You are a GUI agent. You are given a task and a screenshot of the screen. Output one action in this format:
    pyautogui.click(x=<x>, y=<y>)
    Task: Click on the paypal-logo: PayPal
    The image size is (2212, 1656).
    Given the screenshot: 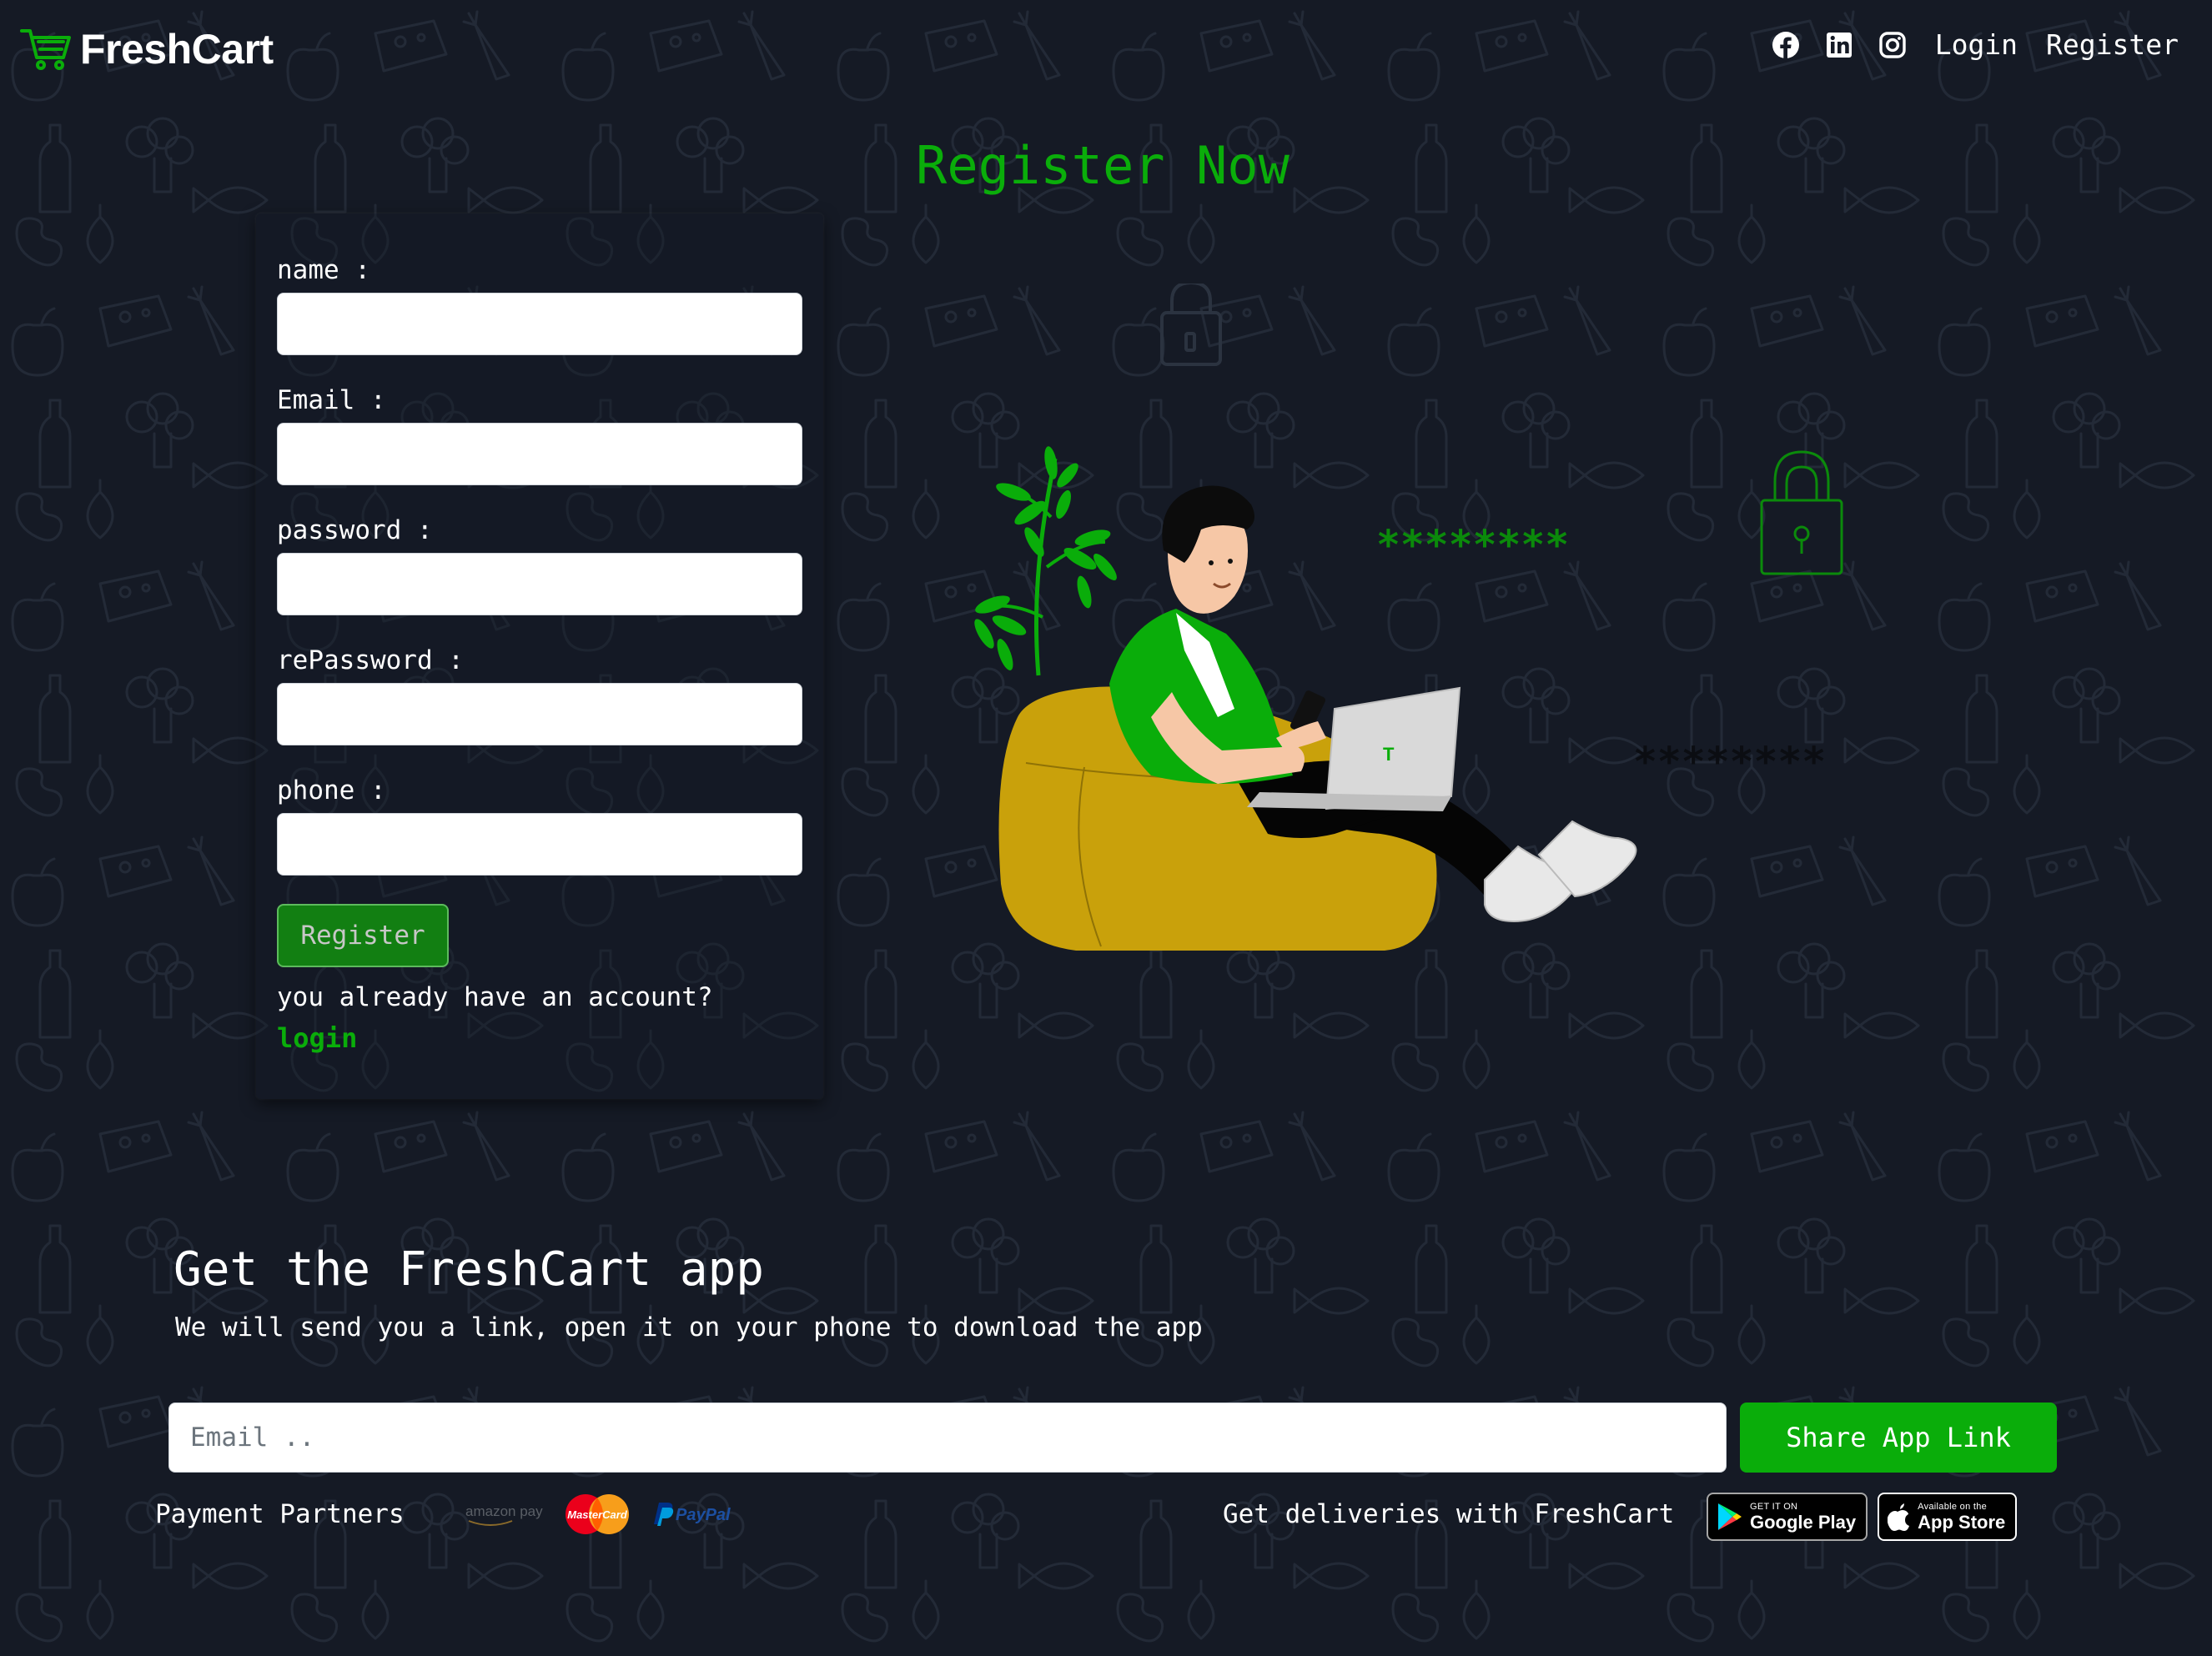 What is the action you would take?
    pyautogui.click(x=693, y=1514)
    